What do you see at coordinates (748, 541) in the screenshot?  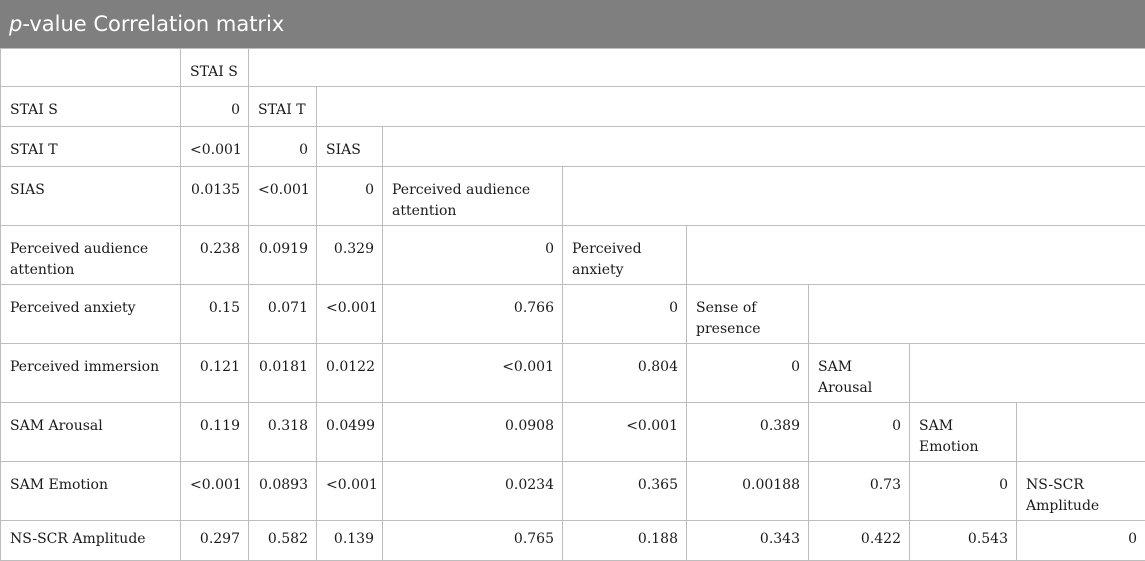 I see `p-value-cell: 0.343` at bounding box center [748, 541].